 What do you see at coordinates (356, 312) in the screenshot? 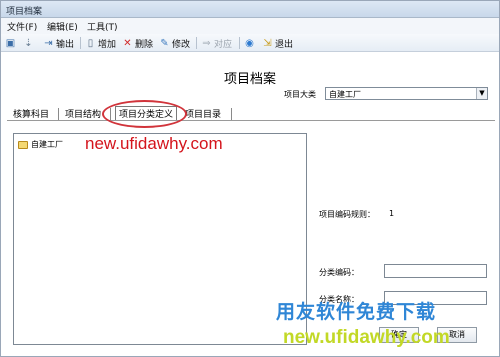
I see `watermark-brand-text: 用友软件免费下载` at bounding box center [356, 312].